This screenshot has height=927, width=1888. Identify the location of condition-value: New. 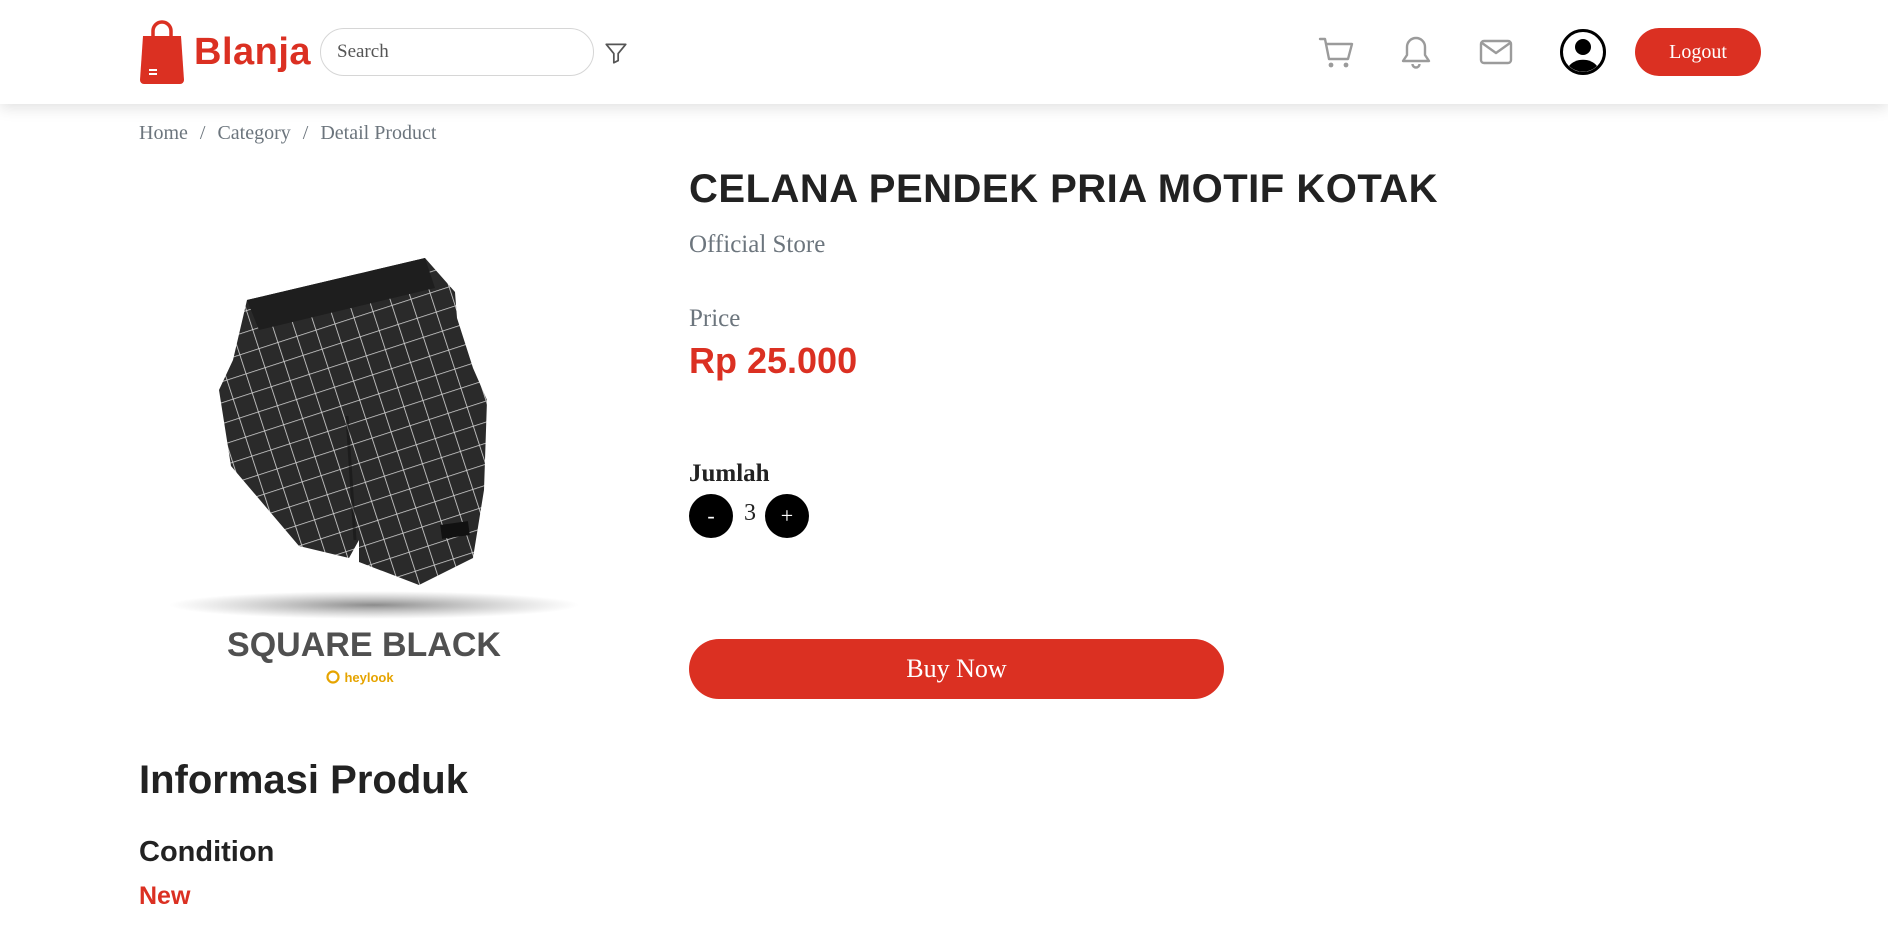
(165, 896).